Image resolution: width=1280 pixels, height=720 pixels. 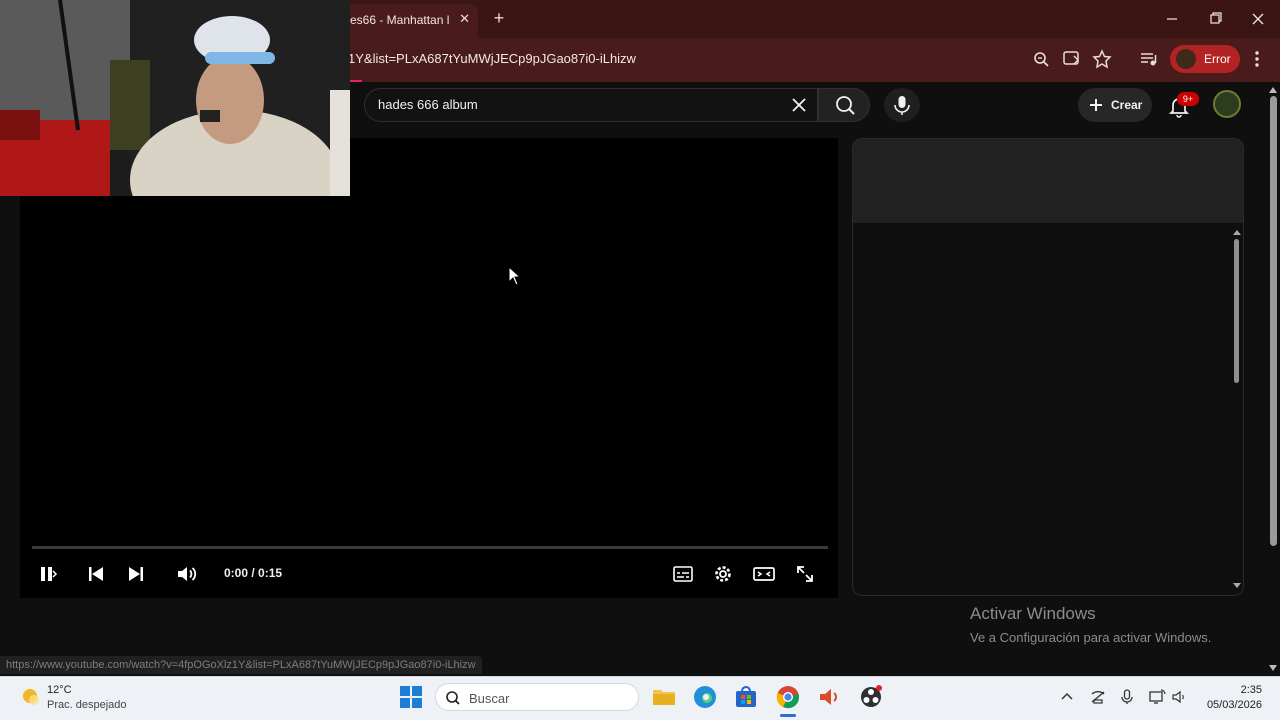 I want to click on video-progress-bar, so click(x=430, y=547).